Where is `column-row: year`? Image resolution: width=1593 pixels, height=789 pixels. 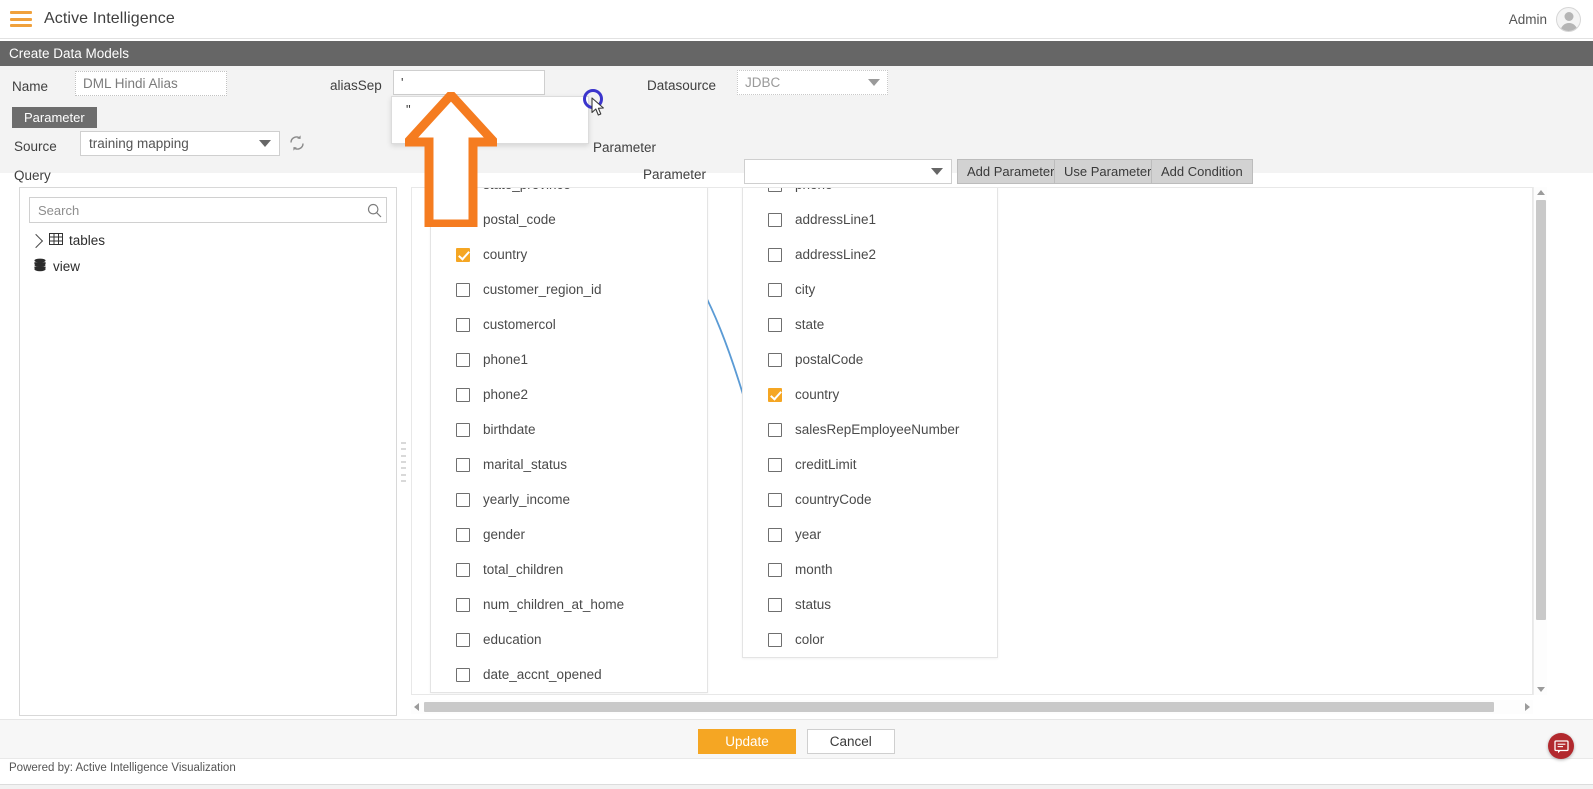 column-row: year is located at coordinates (870, 534).